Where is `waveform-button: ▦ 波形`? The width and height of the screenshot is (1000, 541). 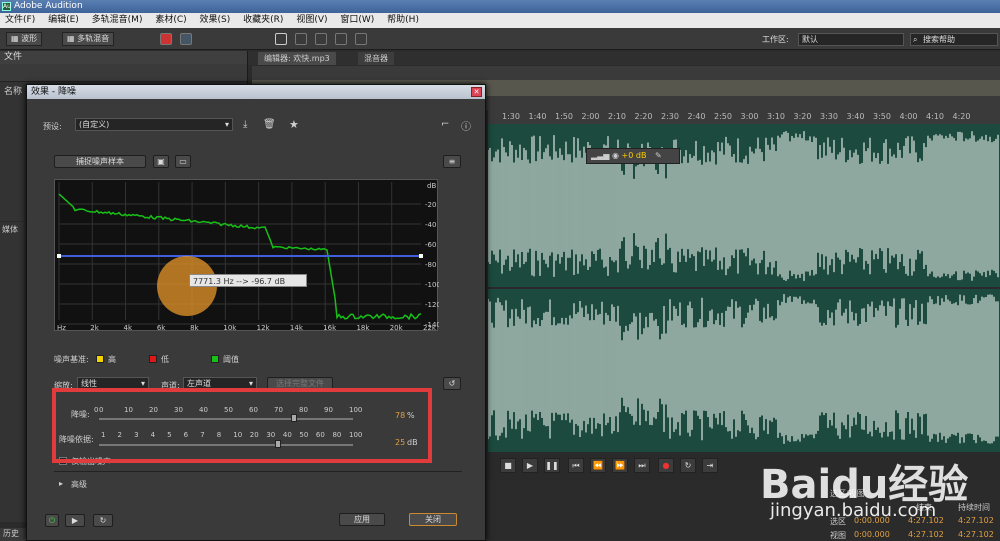 waveform-button: ▦ 波形 is located at coordinates (24, 39).